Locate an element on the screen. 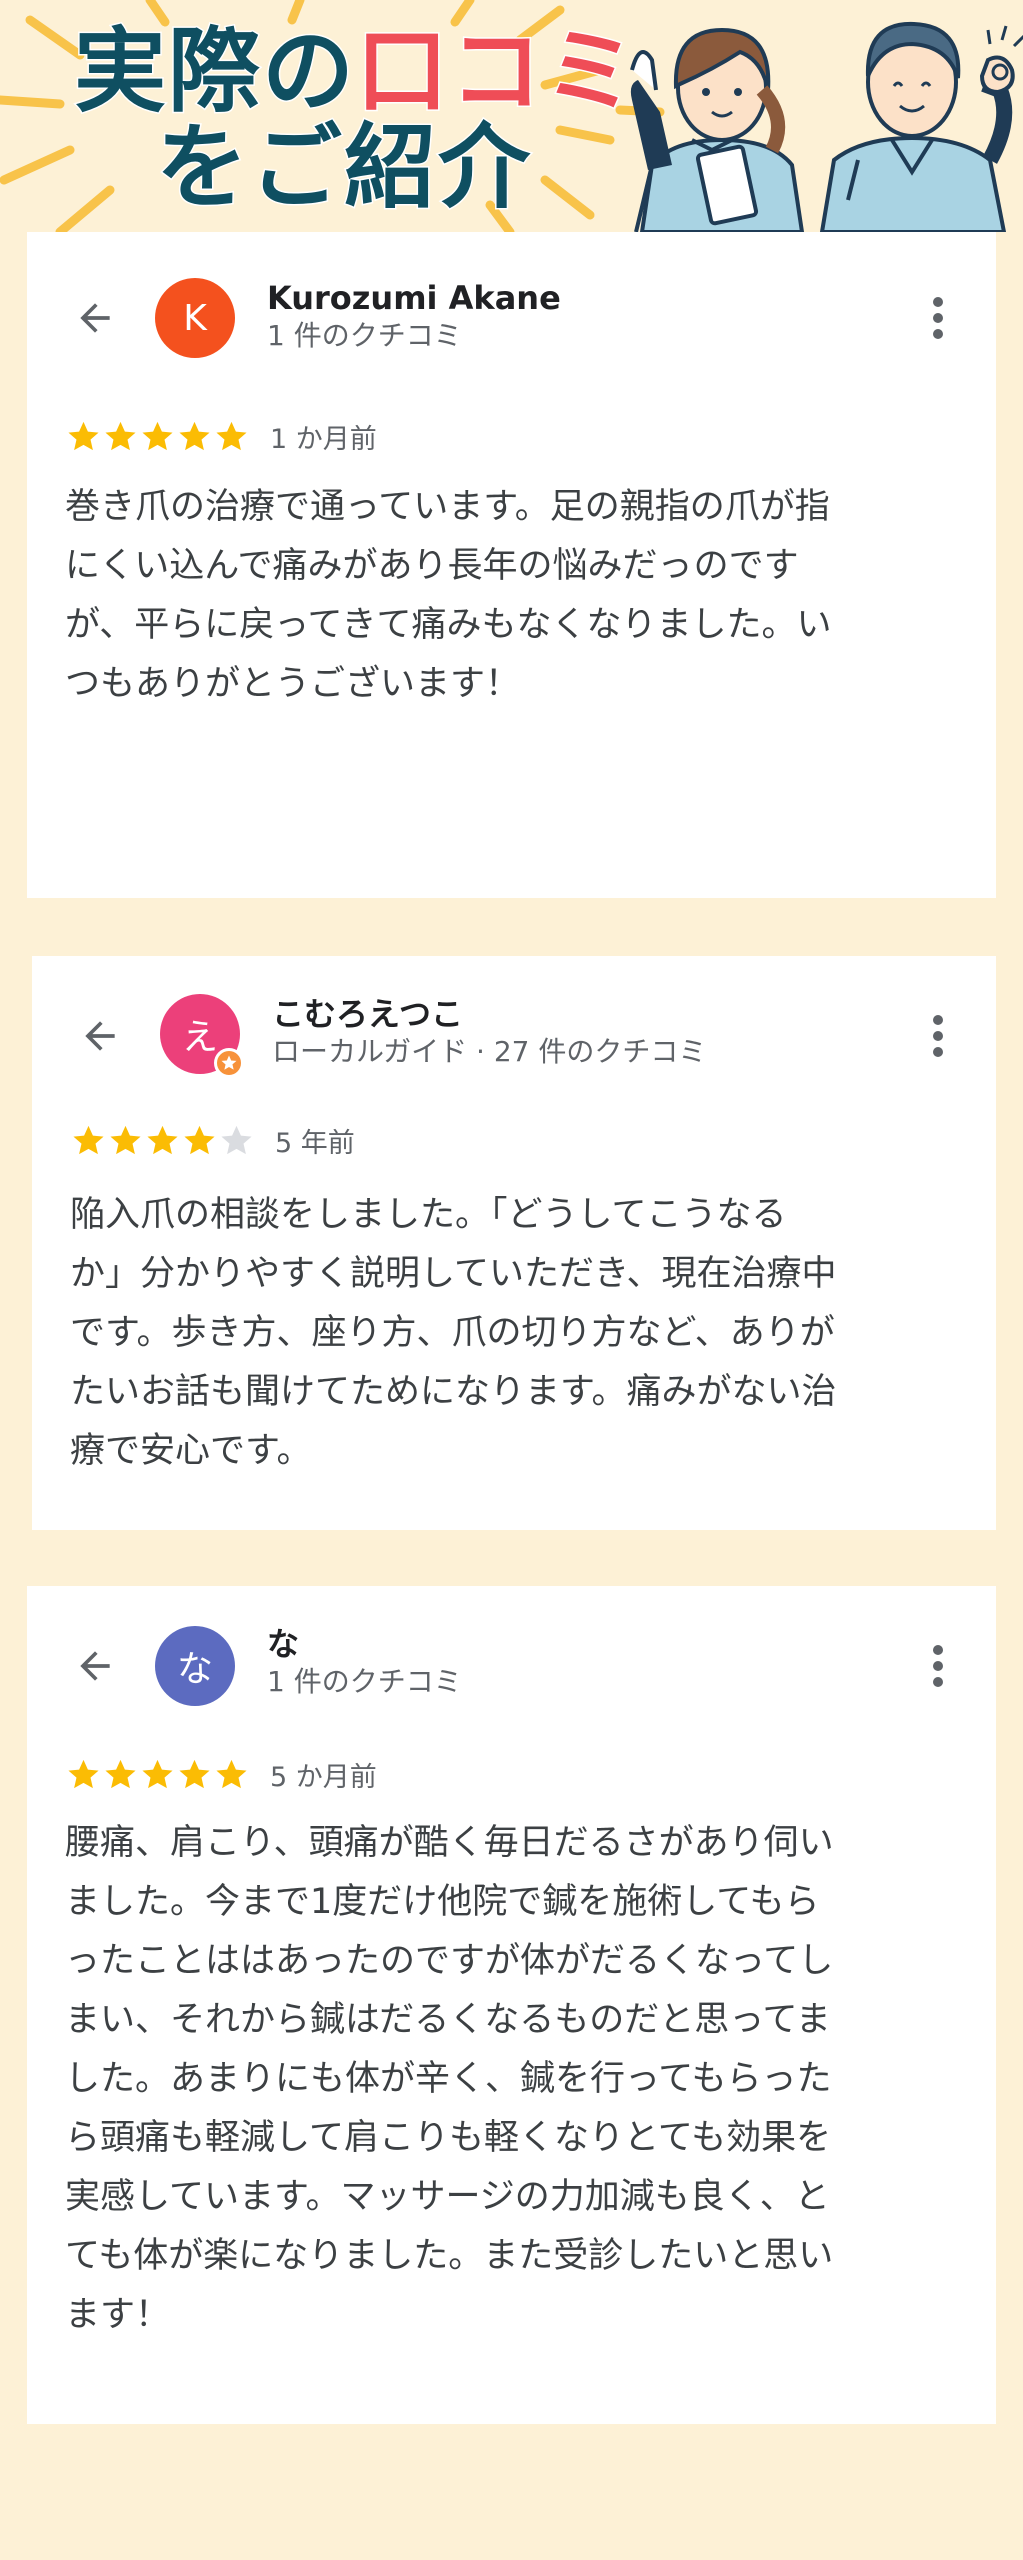 The width and height of the screenshot is (1023, 2560). rating-row: 1 か月前 is located at coordinates (221, 436).